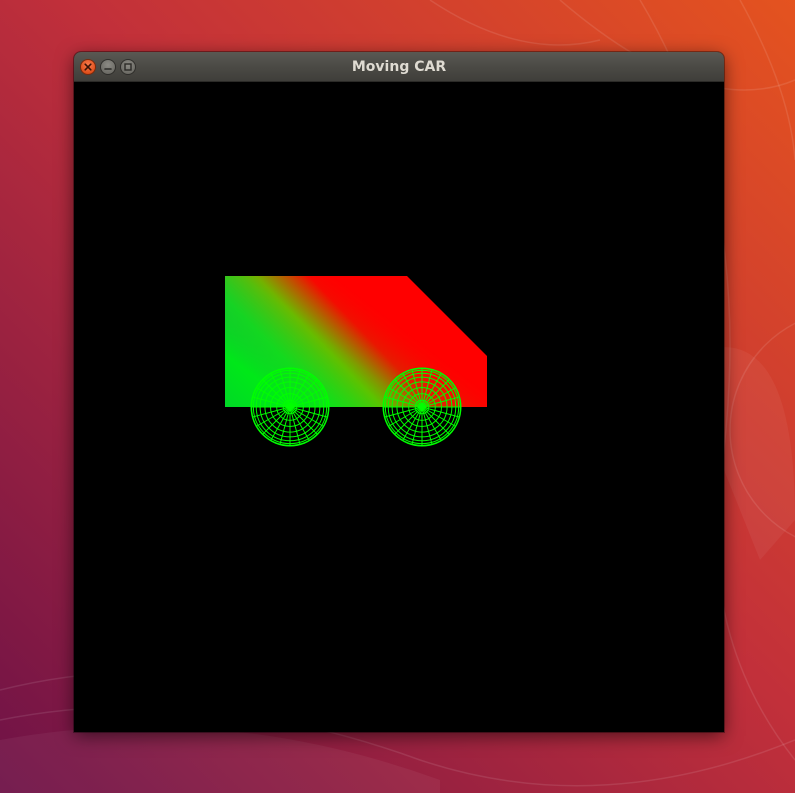 The image size is (795, 793). I want to click on car-wheel-left, so click(290, 407).